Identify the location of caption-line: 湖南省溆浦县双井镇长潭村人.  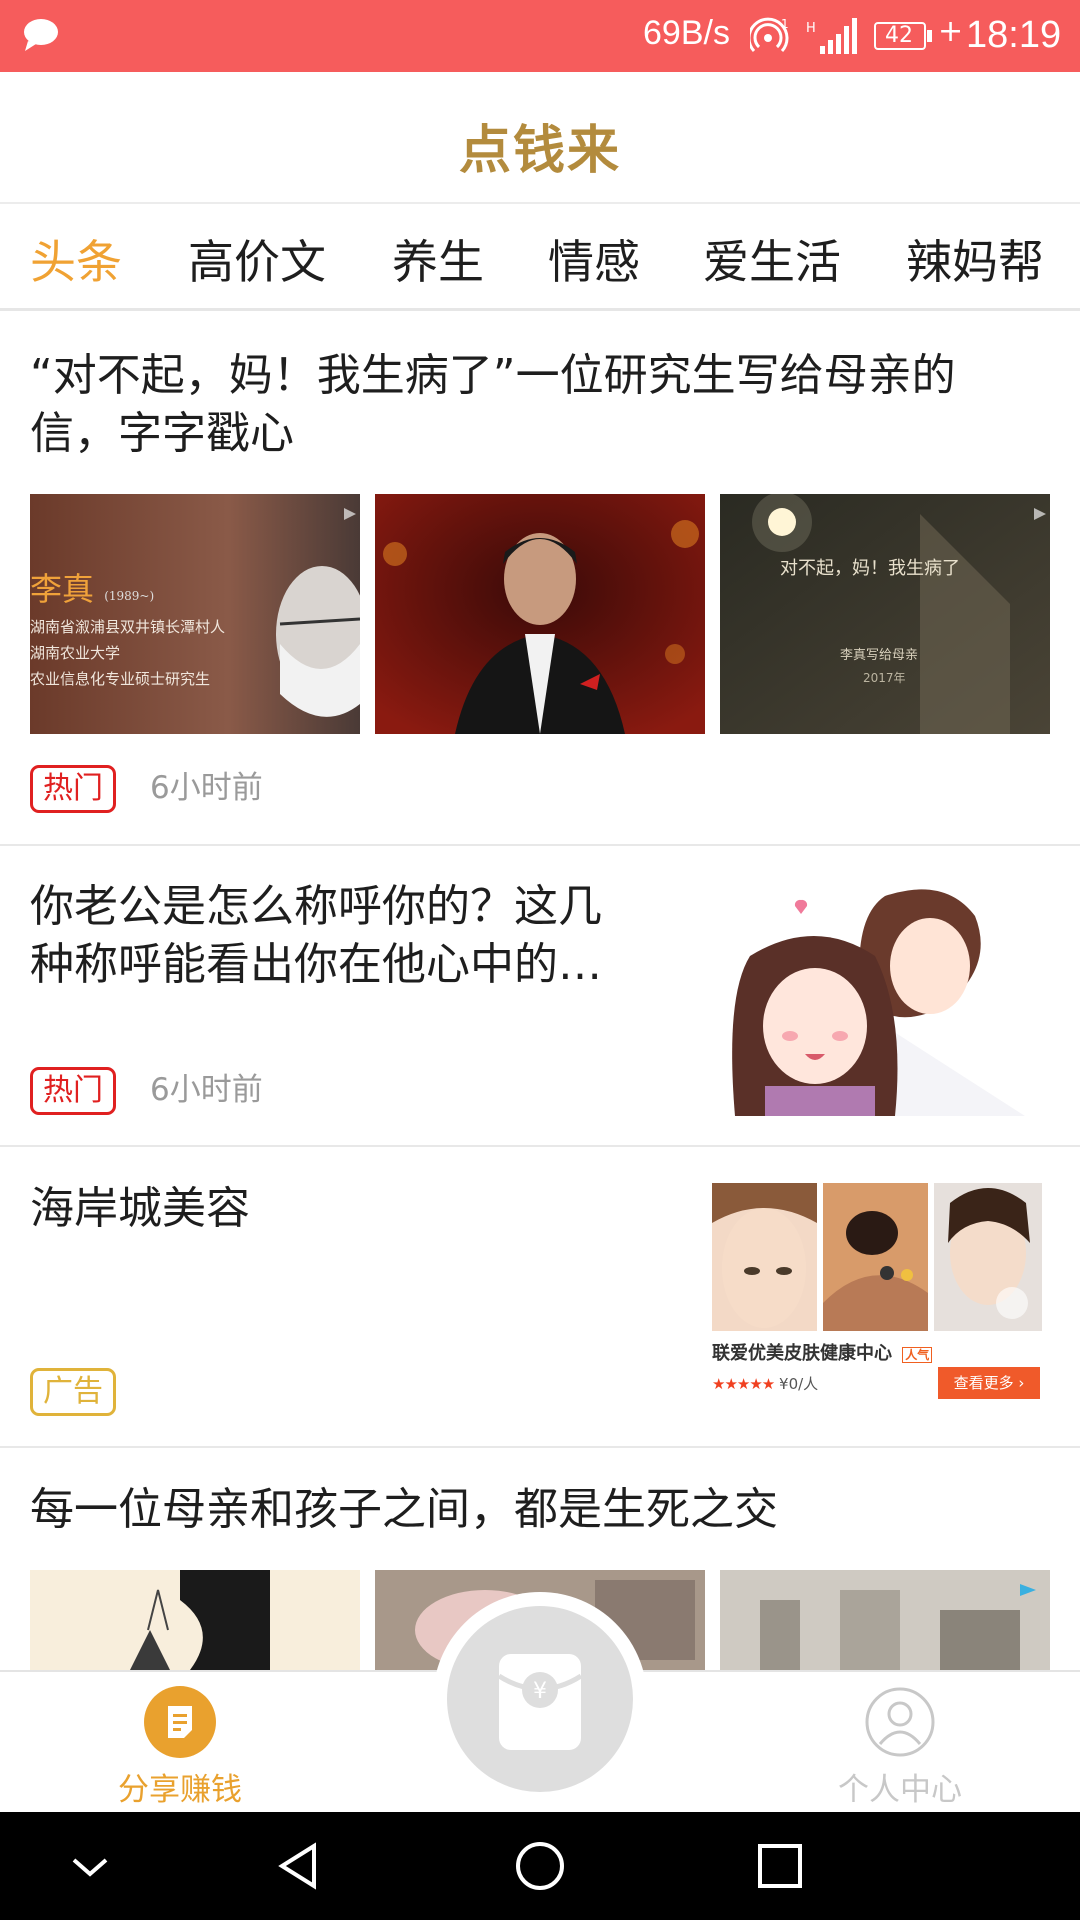
(128, 627).